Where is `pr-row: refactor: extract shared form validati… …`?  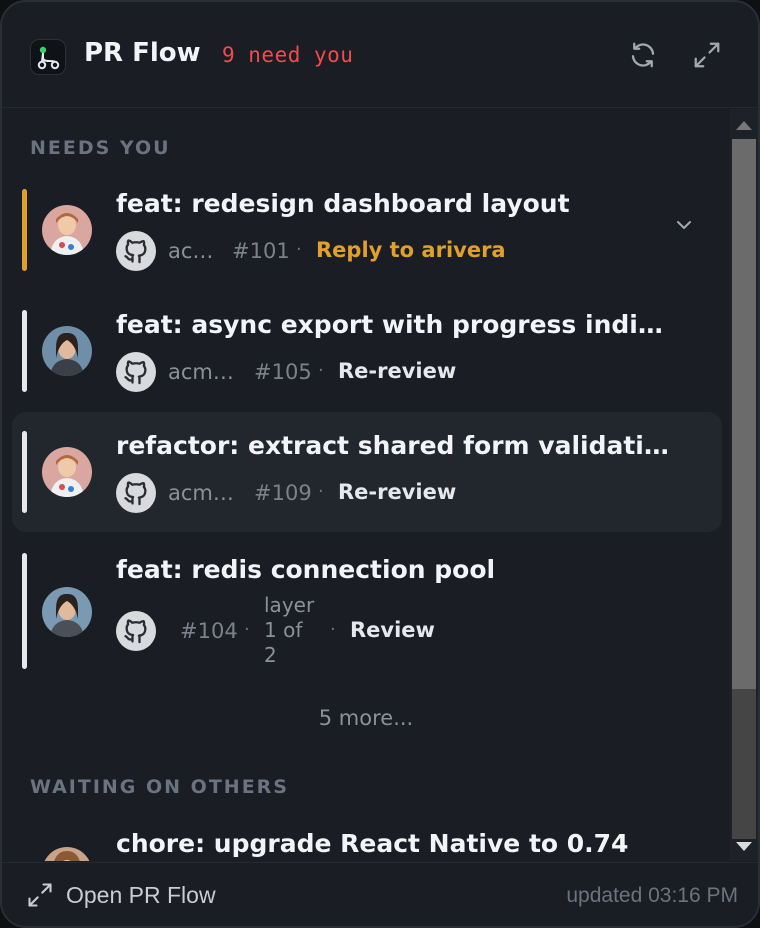
pr-row: refactor: extract shared form validati… … is located at coordinates (367, 472).